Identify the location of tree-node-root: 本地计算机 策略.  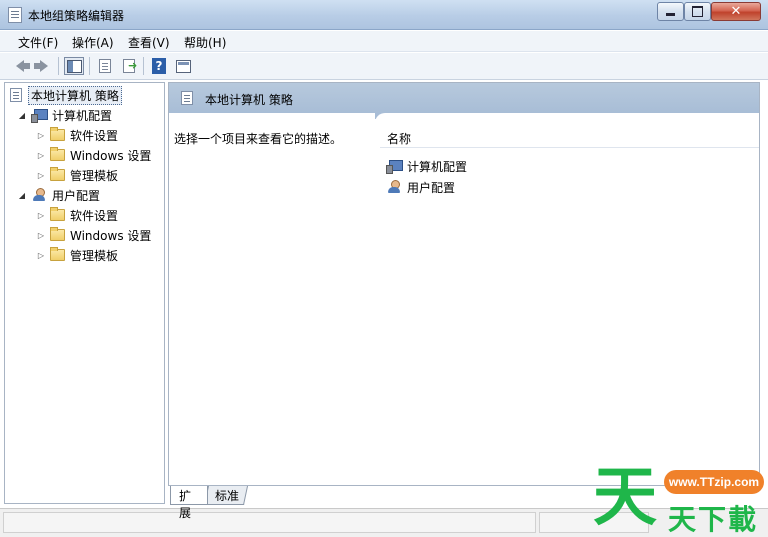
(66, 95).